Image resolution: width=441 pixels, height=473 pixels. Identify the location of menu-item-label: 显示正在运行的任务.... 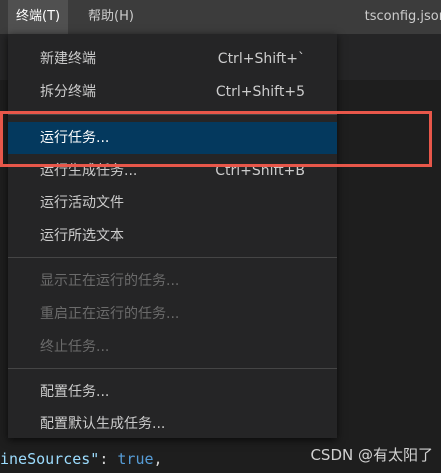
(110, 281).